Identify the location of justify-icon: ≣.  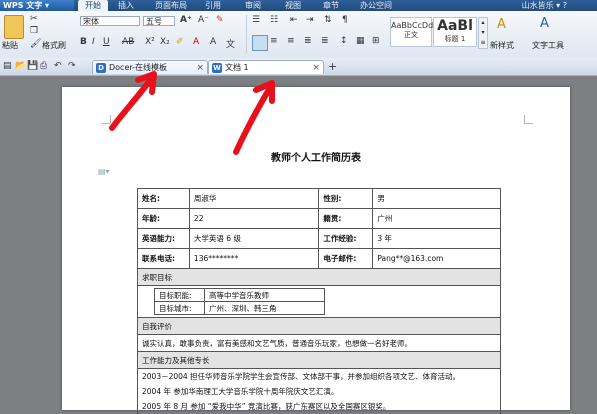
(308, 41).